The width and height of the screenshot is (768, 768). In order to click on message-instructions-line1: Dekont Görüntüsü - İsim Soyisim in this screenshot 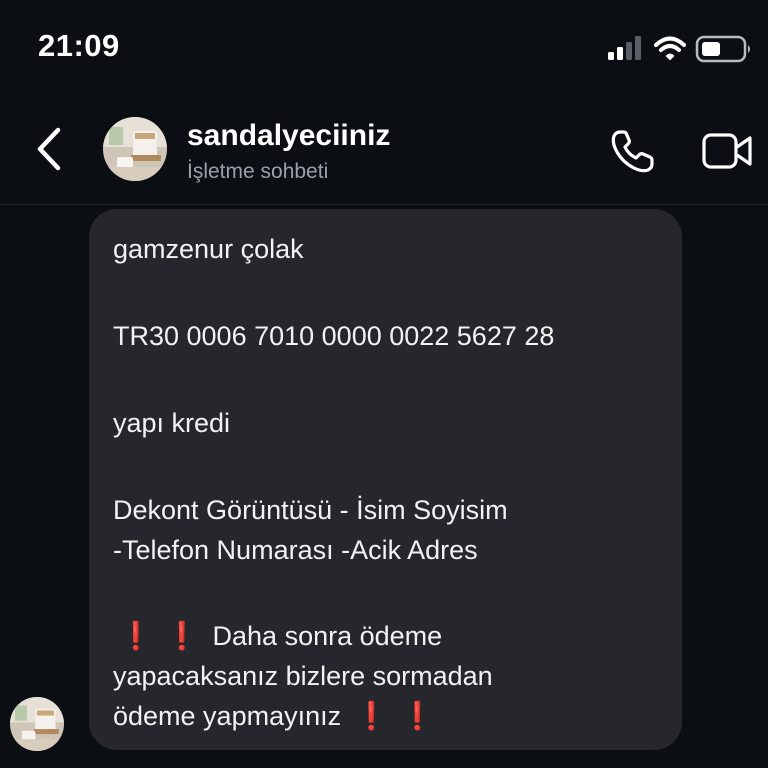, I will do `click(310, 510)`.